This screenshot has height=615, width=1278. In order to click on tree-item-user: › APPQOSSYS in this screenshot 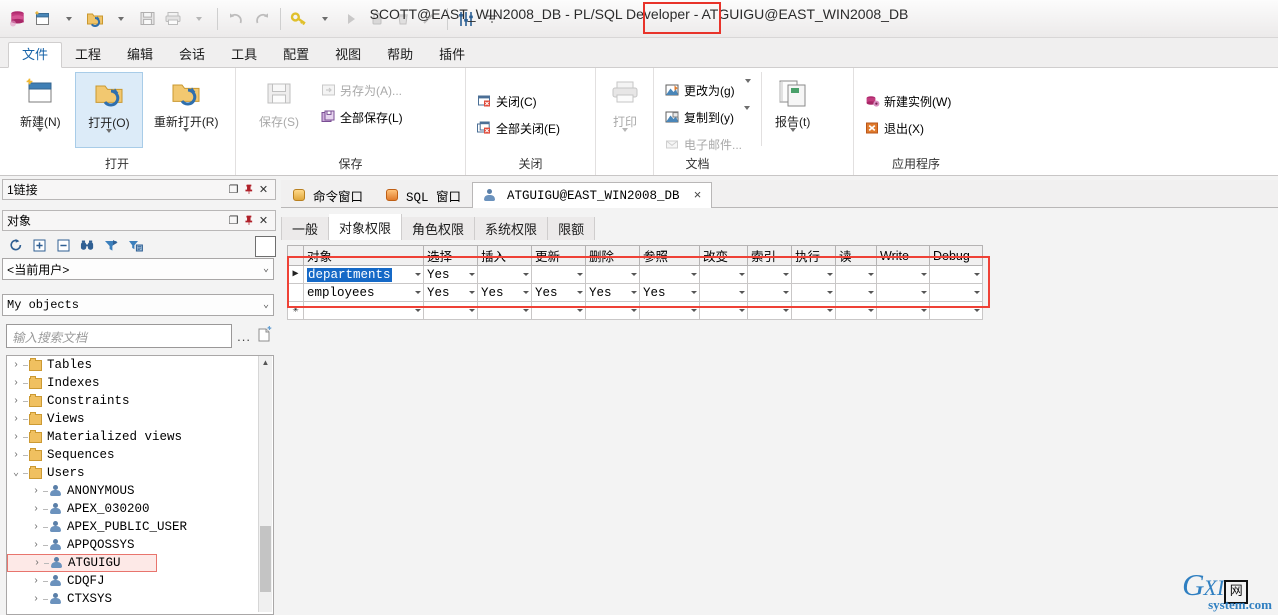, I will do `click(140, 545)`.